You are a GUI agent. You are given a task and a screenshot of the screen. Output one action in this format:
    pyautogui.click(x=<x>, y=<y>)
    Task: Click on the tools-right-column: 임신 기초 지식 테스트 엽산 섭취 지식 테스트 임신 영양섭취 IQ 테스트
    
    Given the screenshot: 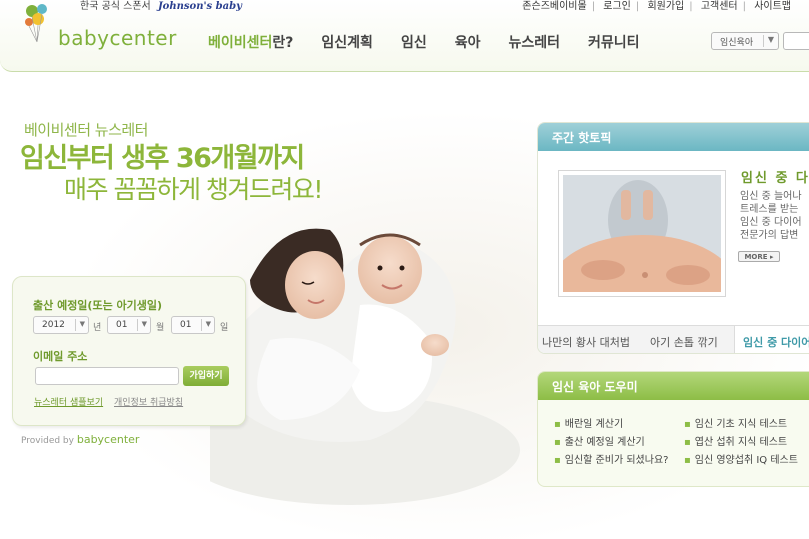 What is the action you would take?
    pyautogui.click(x=741, y=443)
    